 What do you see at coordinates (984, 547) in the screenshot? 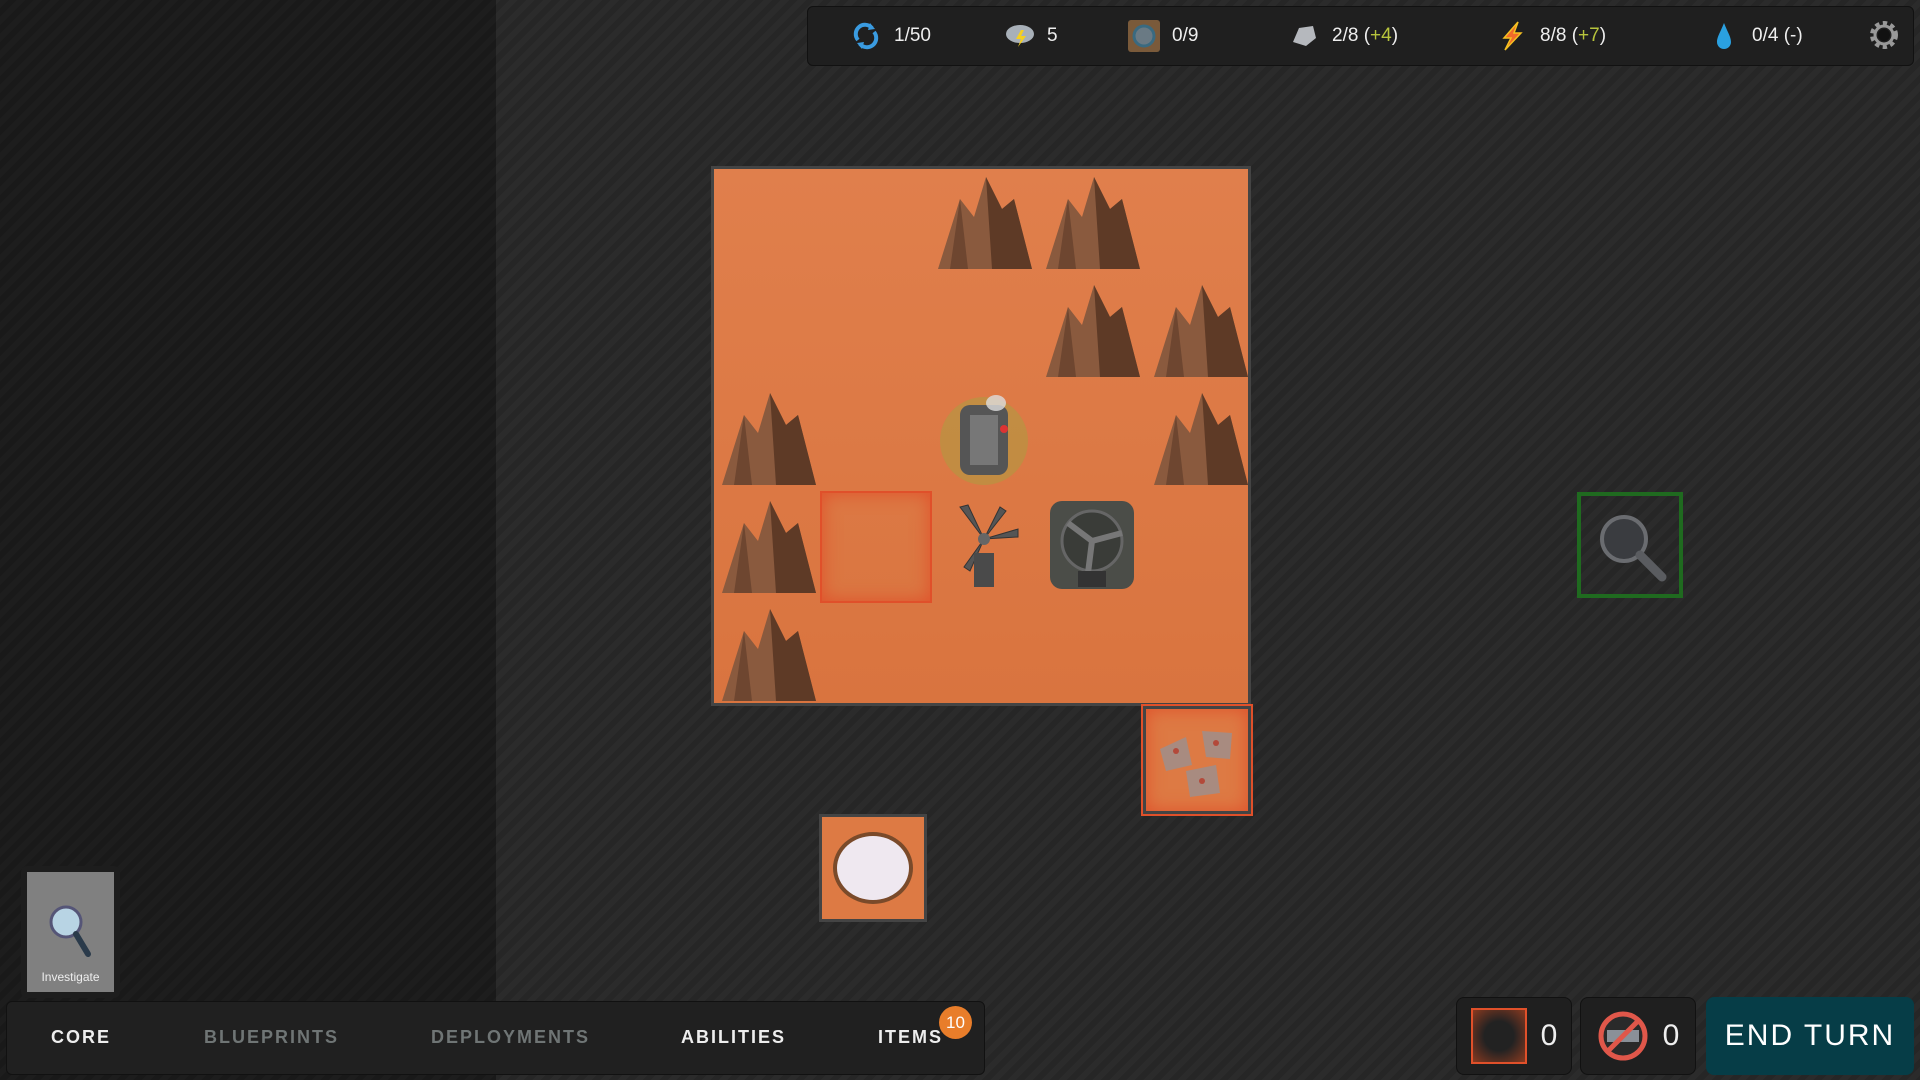
I see `windmill-building` at bounding box center [984, 547].